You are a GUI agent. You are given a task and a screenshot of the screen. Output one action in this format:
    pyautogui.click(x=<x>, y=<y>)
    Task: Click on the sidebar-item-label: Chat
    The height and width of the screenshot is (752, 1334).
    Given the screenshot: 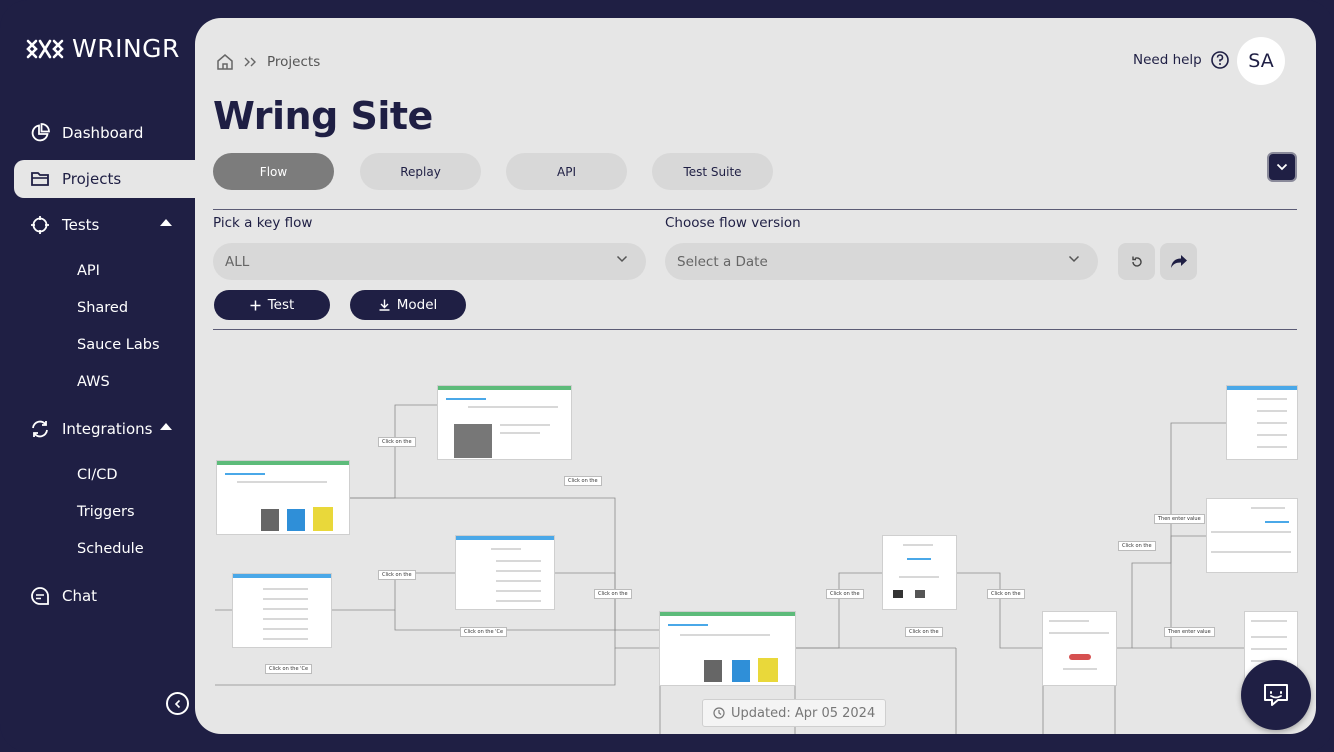 What is the action you would take?
    pyautogui.click(x=80, y=596)
    